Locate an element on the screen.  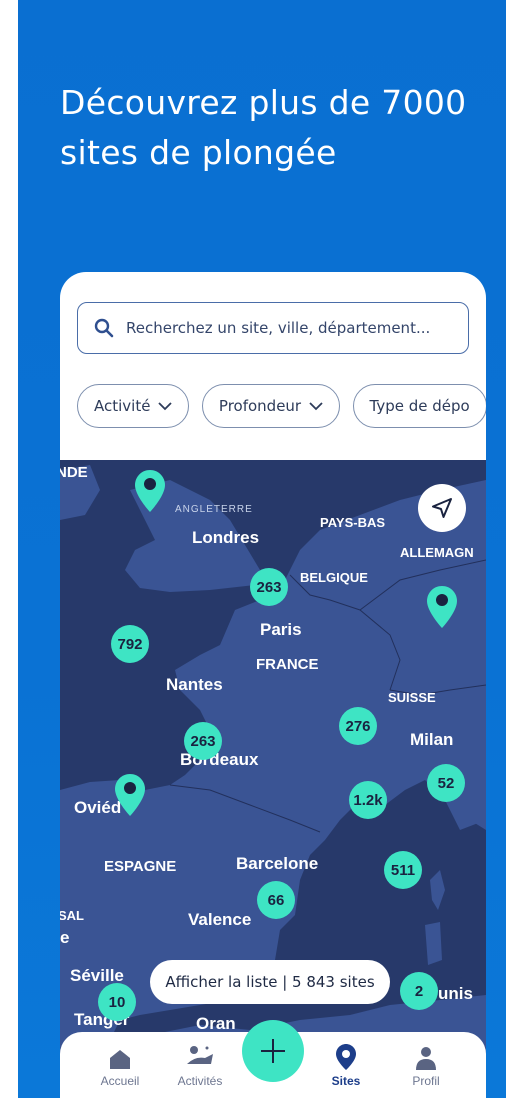
label-e: e is located at coordinates (65, 937).